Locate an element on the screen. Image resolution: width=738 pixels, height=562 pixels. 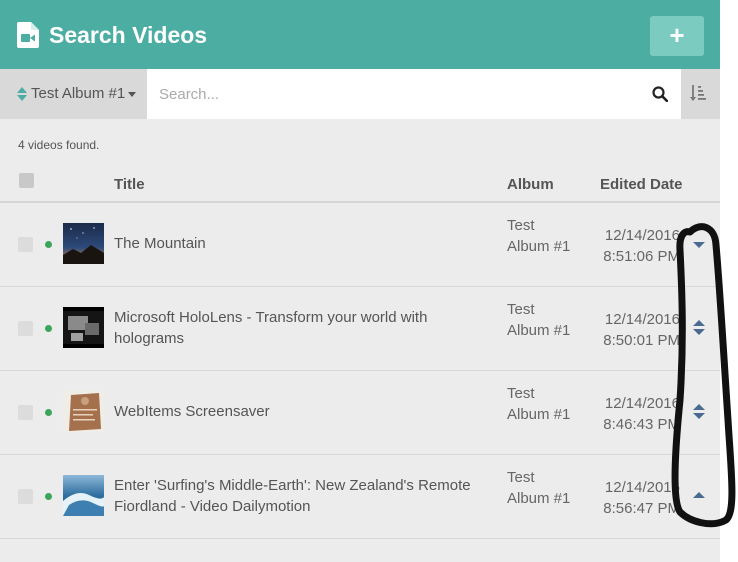
results-count: 4 videos found. is located at coordinates (59, 145).